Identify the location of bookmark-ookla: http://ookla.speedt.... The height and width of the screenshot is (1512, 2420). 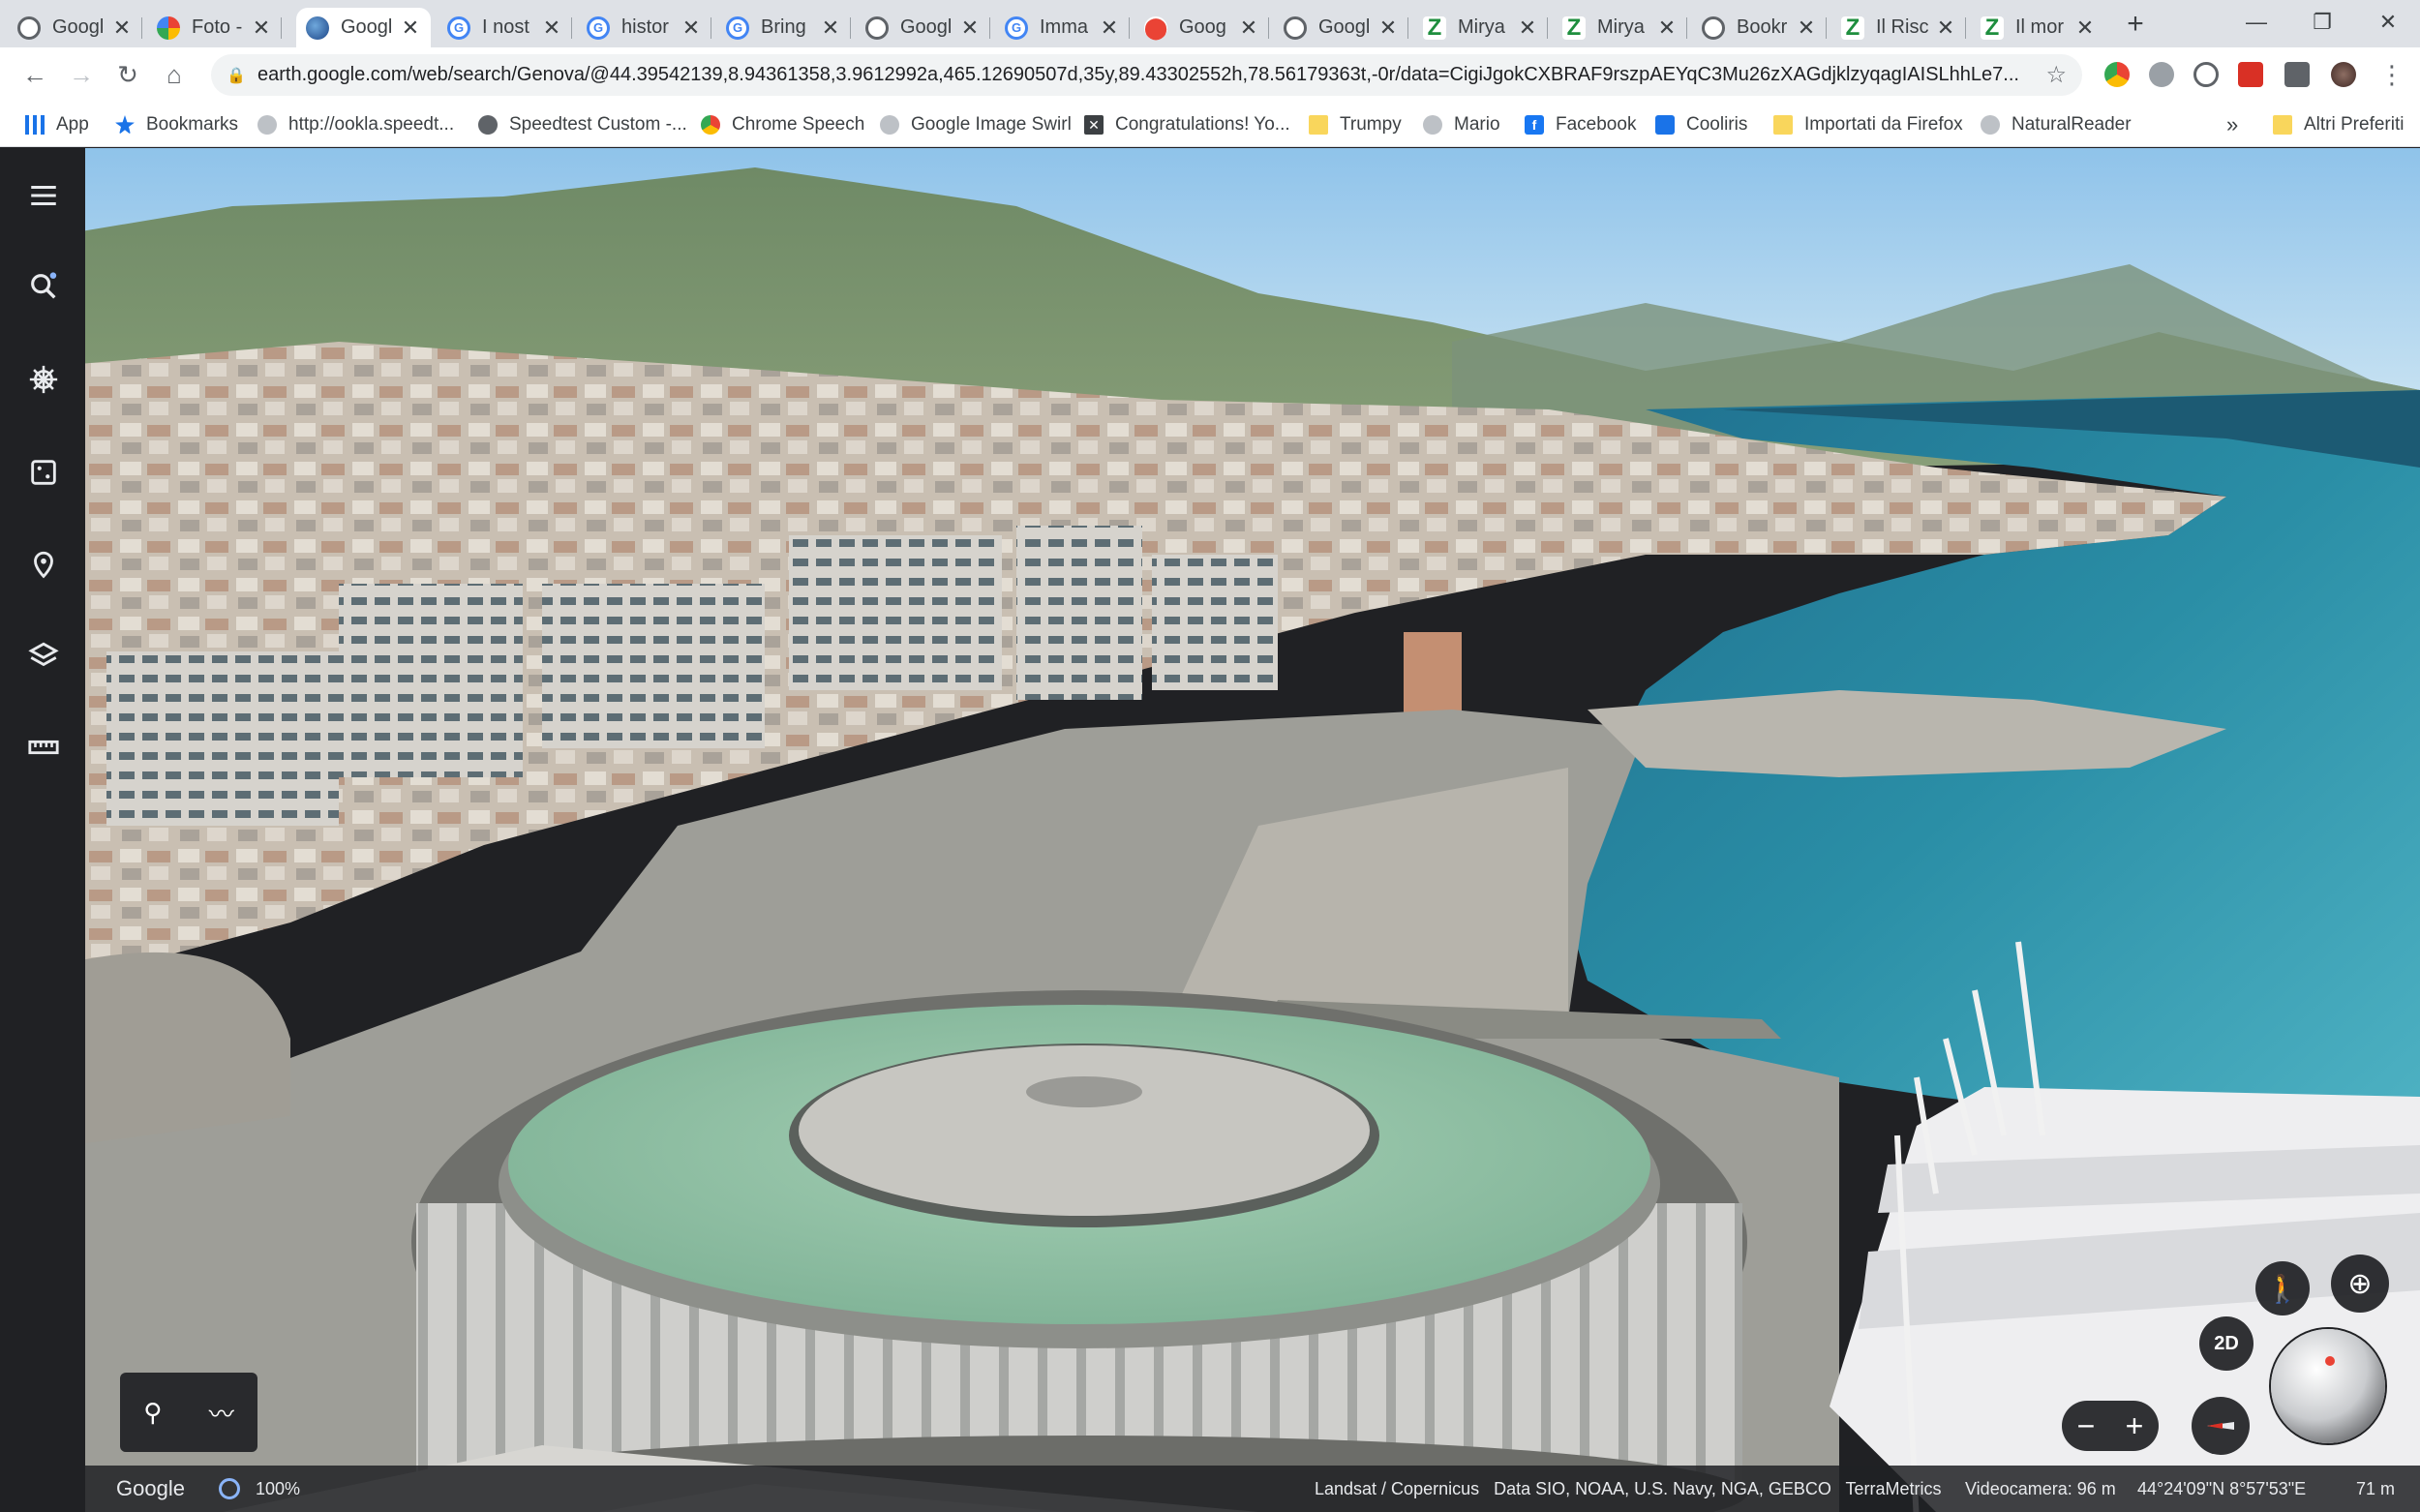
(355, 125).